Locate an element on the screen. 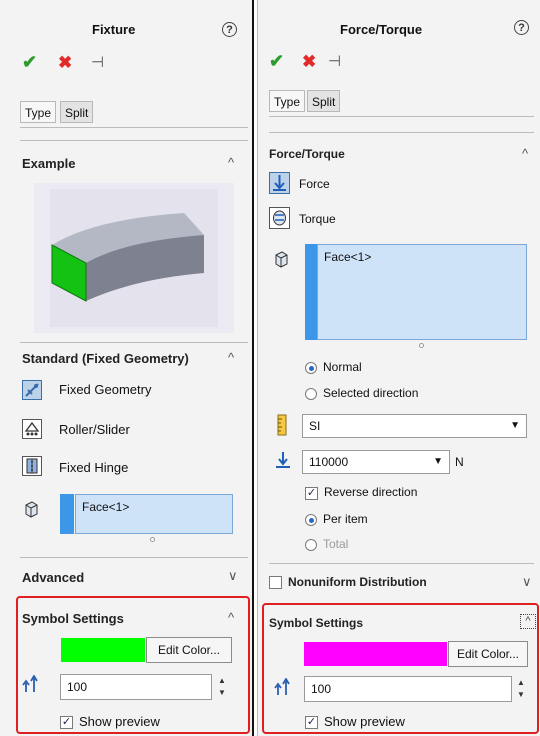  total-label: Total is located at coordinates (336, 544).